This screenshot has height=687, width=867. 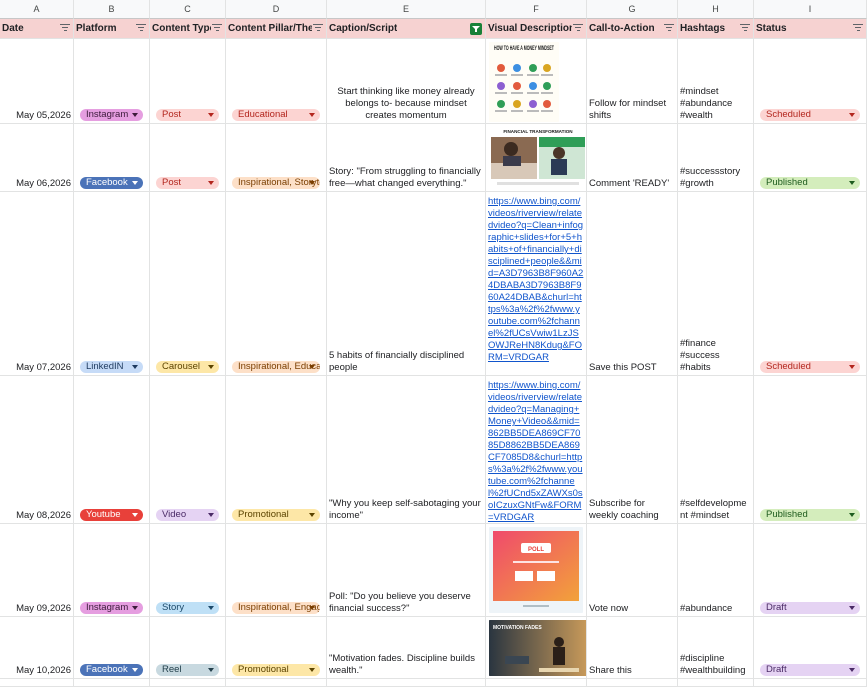 What do you see at coordinates (276, 183) in the screenshot?
I see `pillar-chip: Inspirational, Storytelling` at bounding box center [276, 183].